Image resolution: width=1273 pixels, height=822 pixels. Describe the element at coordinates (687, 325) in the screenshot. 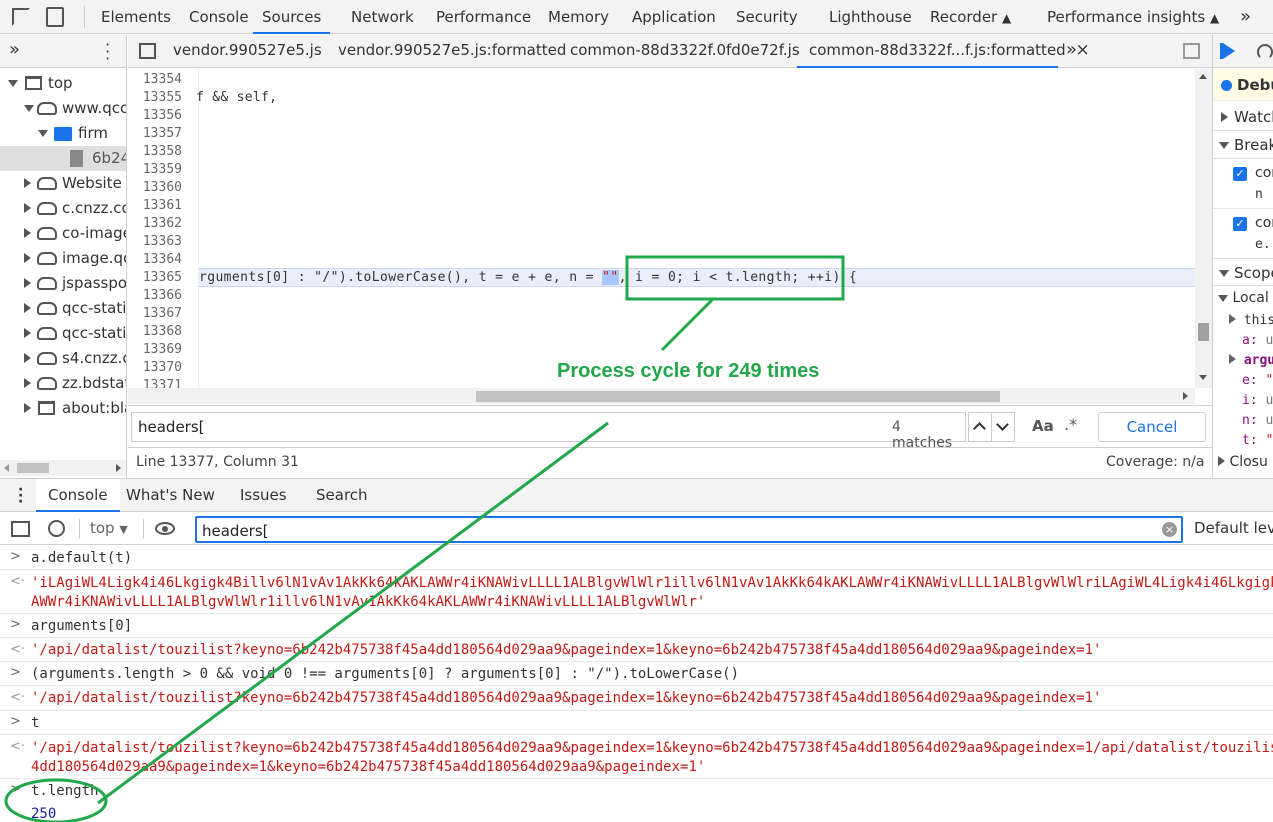

I see `annotation-pointer-line` at that location.